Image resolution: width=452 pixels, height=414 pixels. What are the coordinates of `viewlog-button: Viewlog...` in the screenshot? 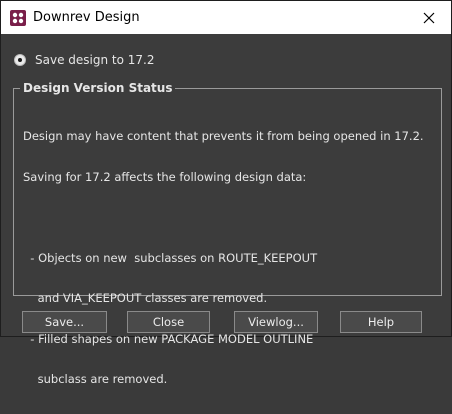 It's located at (276, 322).